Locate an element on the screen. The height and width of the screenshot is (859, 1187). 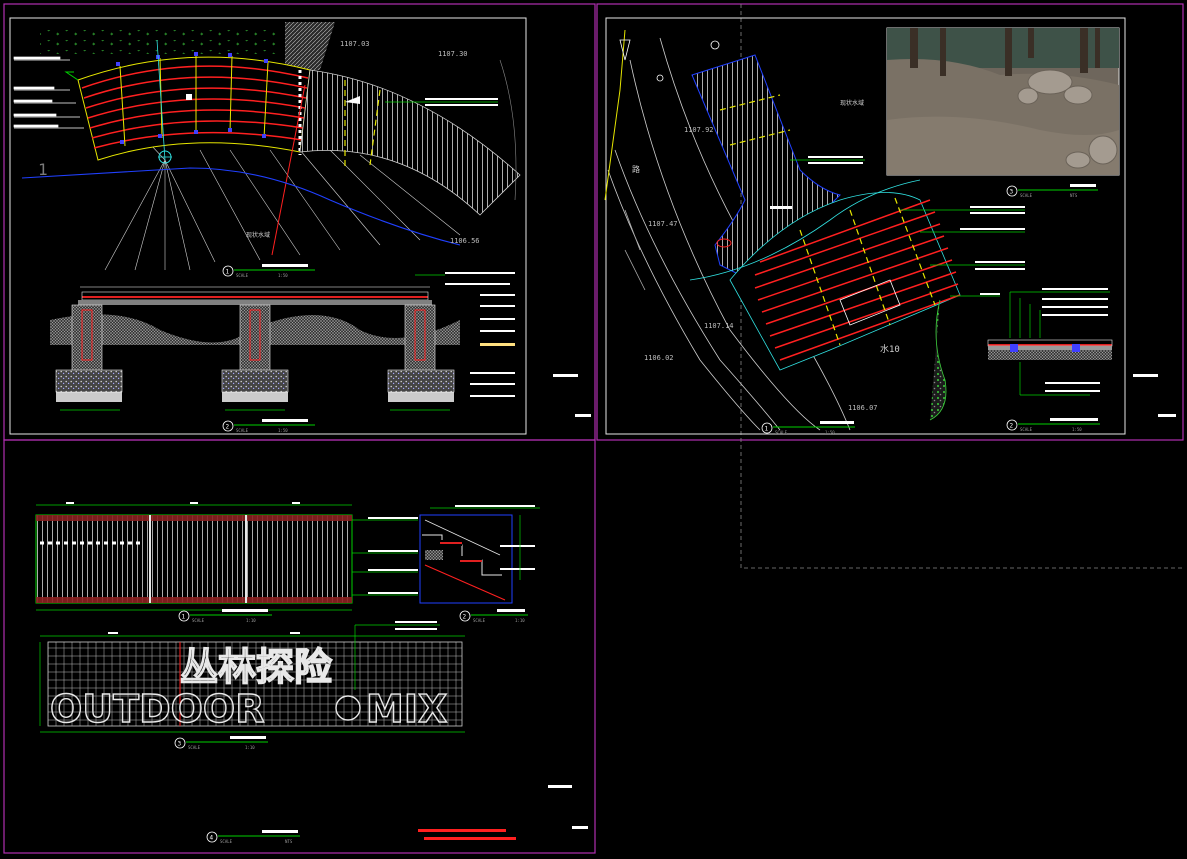
elevation-label: 1107.92 is located at coordinates (699, 130).